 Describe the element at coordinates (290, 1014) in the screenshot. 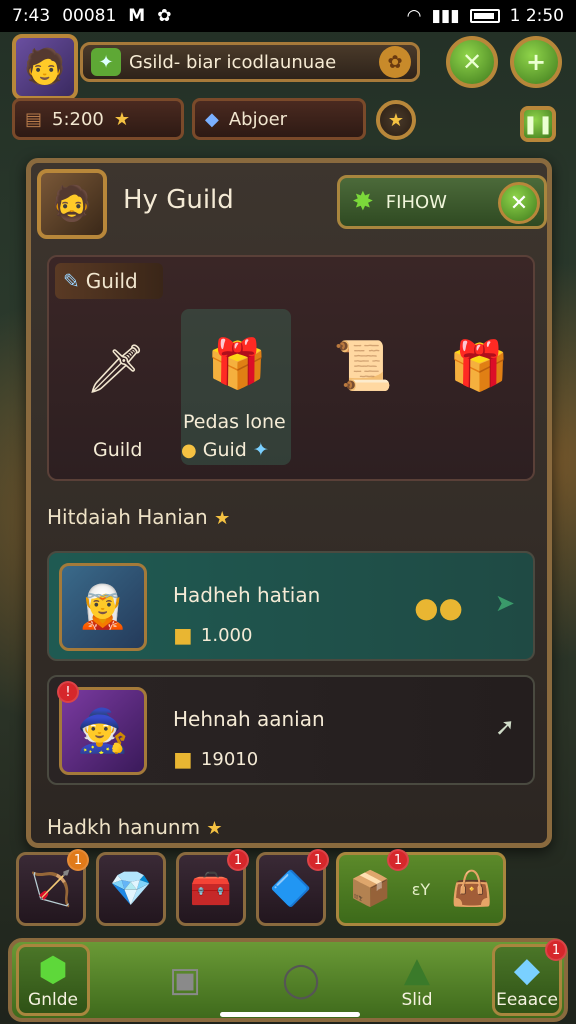

I see `home-indicator` at that location.